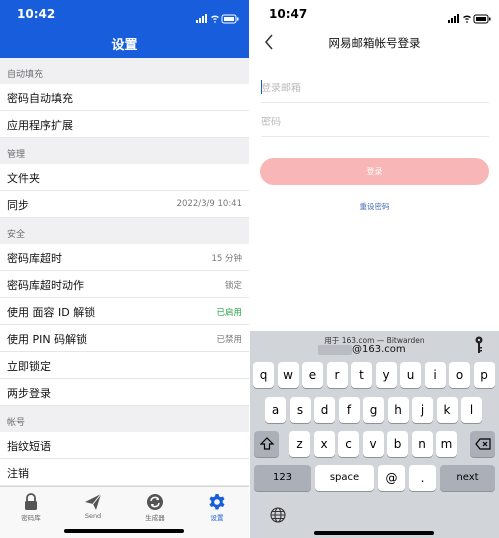  I want to click on row-logout: 注销, so click(124, 472).